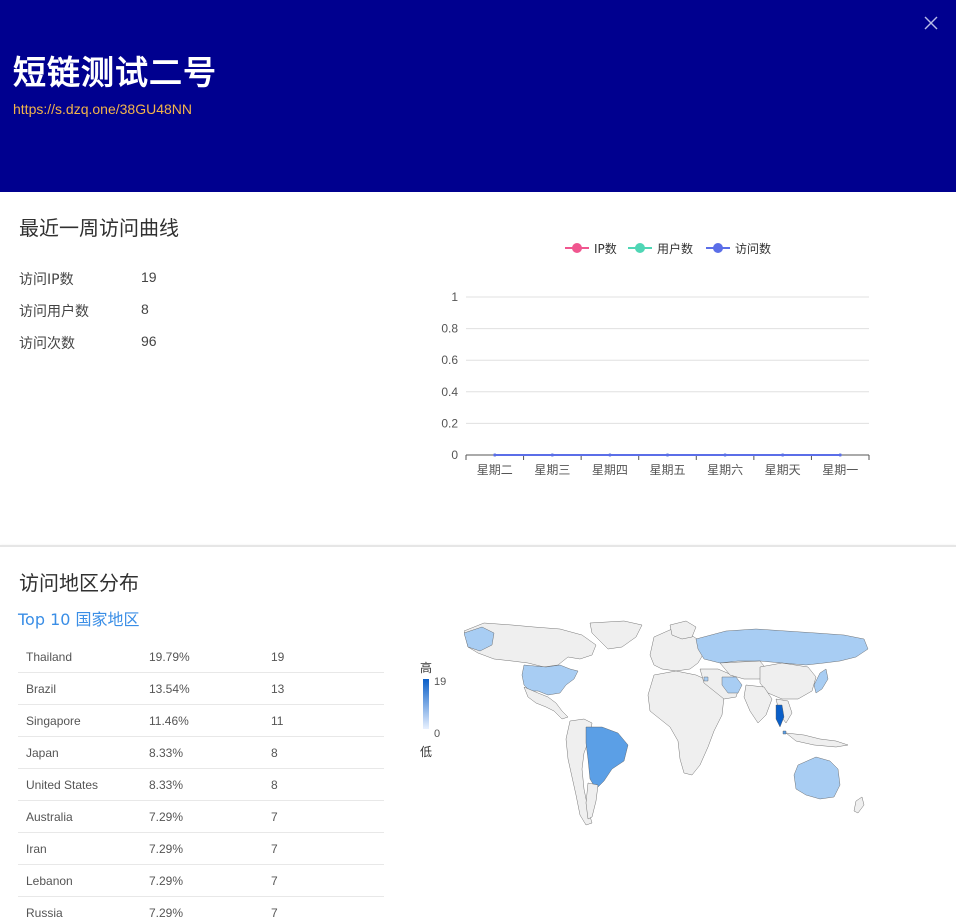 The image size is (956, 924). Describe the element at coordinates (449, 329) in the screenshot. I see `y-tick-label: 0.8` at that location.